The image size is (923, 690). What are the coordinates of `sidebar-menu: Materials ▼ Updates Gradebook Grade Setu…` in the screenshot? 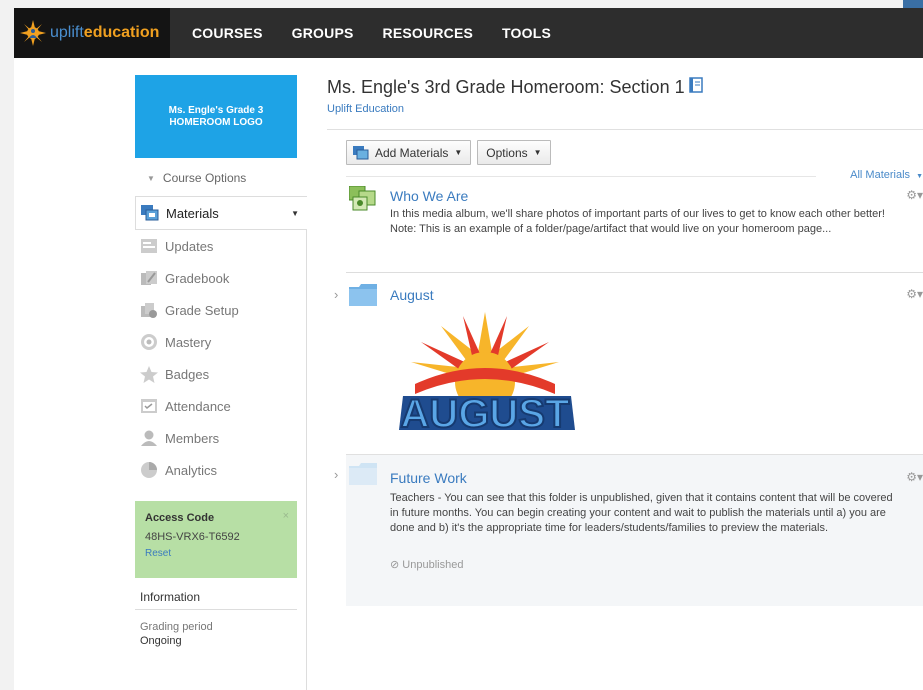 It's located at (221, 341).